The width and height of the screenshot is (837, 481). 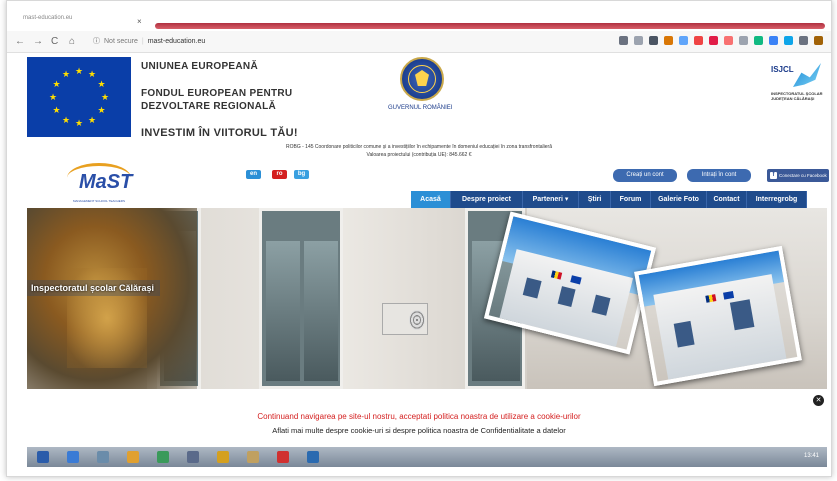 I want to click on menu-item-galerie-foto: Galerie Foto, so click(x=679, y=199).